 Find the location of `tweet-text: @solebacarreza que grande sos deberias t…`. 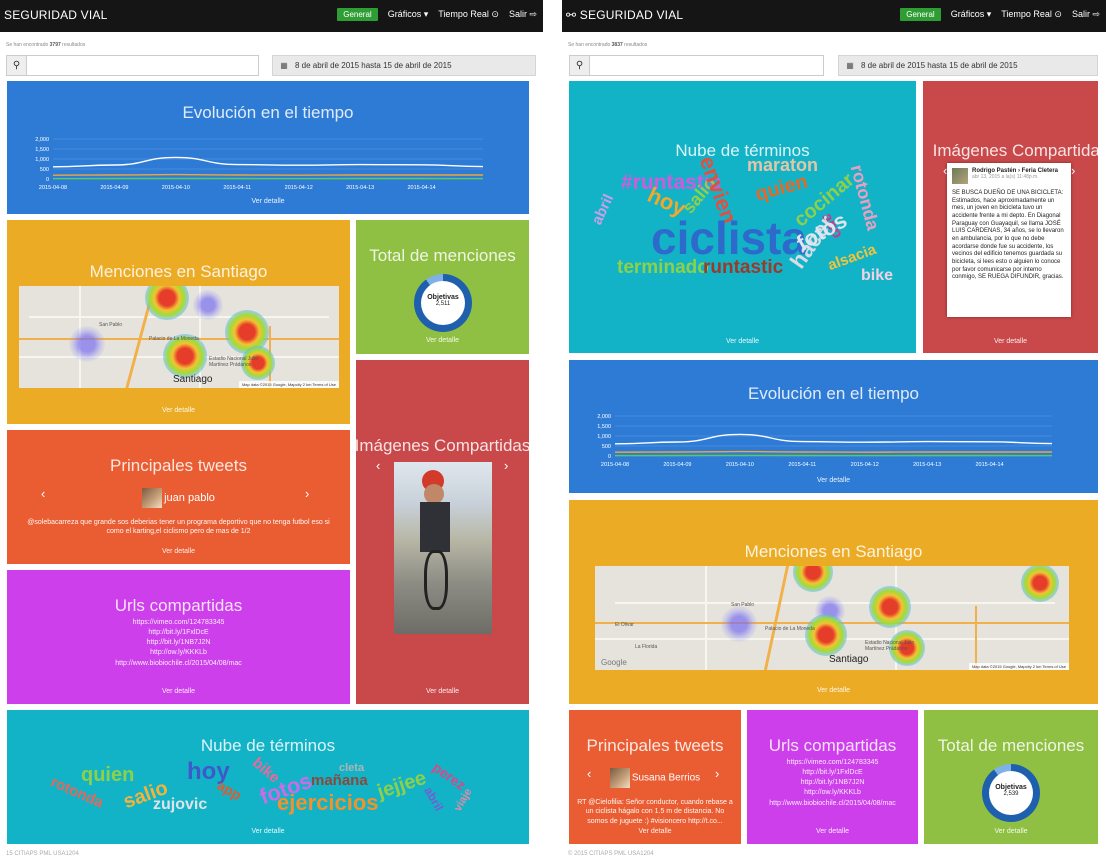

tweet-text: @solebacarreza que grande sos deberias t… is located at coordinates (178, 527).